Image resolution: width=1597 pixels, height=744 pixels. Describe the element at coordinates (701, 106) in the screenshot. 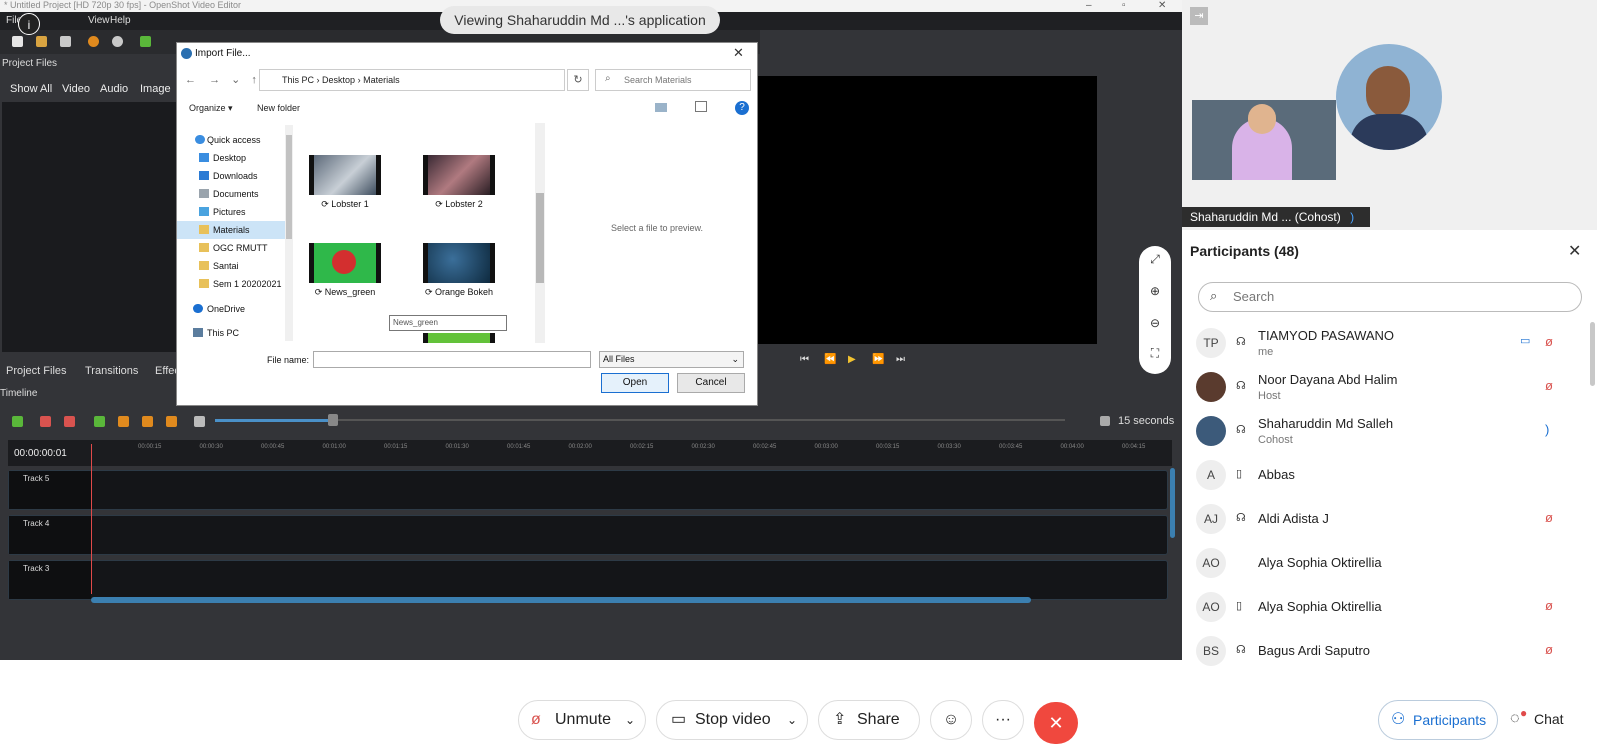

I see `preview-pane-icon` at that location.